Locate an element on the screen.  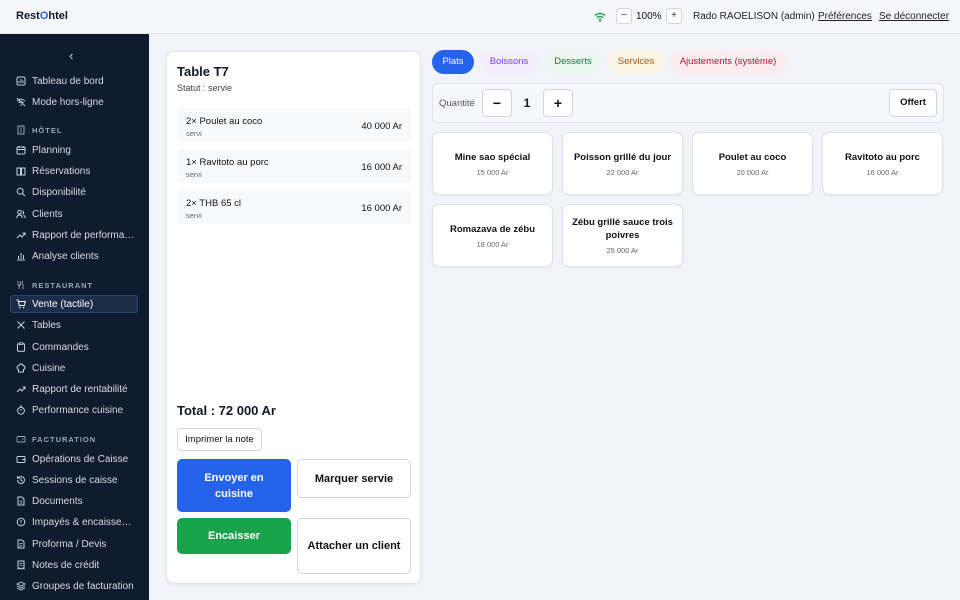
building-icon is located at coordinates (21, 130).